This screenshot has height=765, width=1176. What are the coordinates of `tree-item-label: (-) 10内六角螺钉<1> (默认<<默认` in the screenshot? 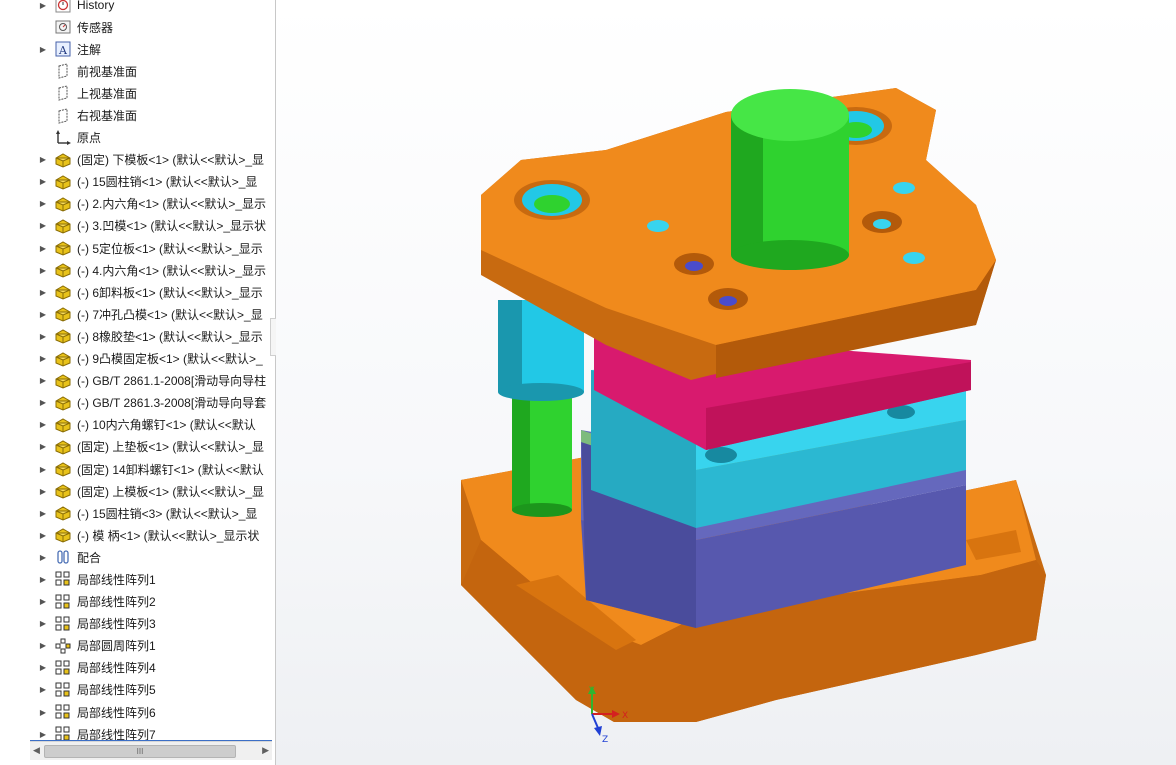 It's located at (166, 425).